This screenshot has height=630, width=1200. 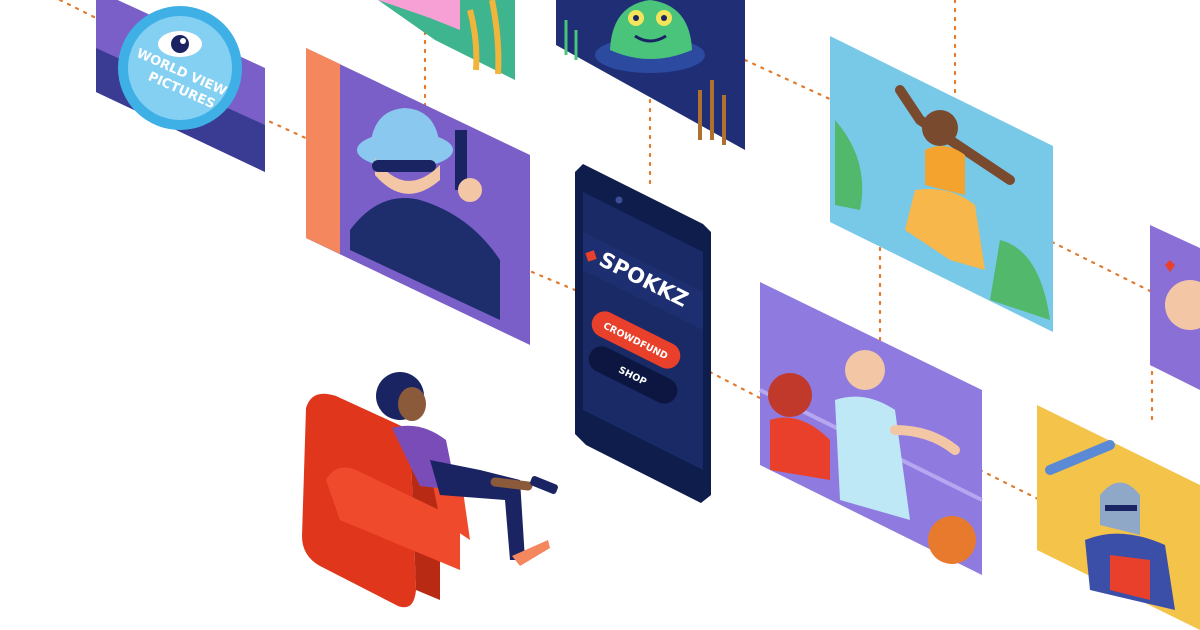 What do you see at coordinates (952, 540) in the screenshot?
I see `basketball-icon` at bounding box center [952, 540].